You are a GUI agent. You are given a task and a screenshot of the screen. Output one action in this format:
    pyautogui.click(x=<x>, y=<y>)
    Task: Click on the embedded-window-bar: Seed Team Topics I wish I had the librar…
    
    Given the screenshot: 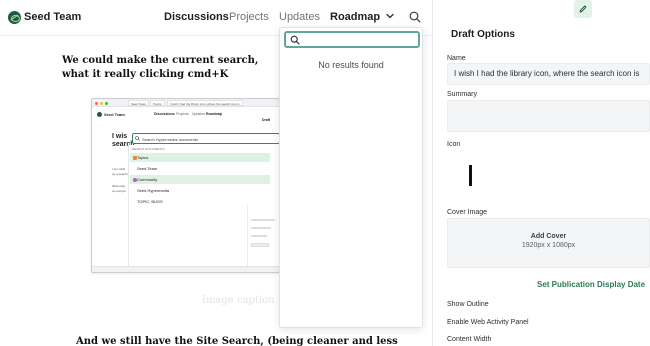 What is the action you would take?
    pyautogui.click(x=185, y=103)
    